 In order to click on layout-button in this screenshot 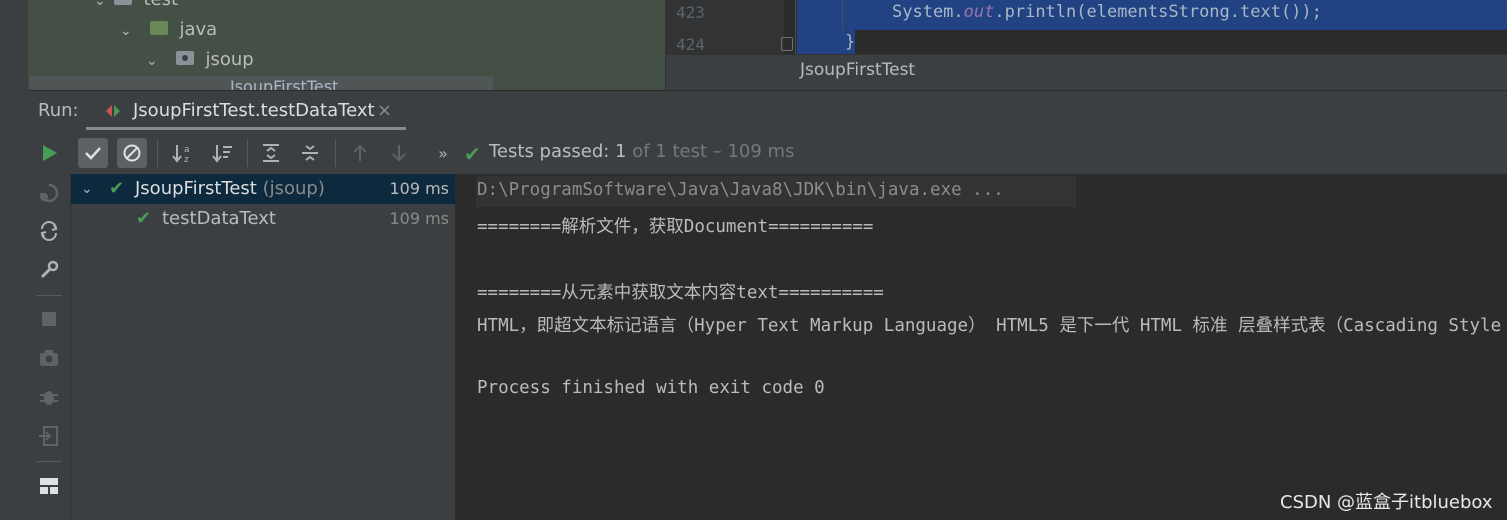, I will do `click(49, 486)`.